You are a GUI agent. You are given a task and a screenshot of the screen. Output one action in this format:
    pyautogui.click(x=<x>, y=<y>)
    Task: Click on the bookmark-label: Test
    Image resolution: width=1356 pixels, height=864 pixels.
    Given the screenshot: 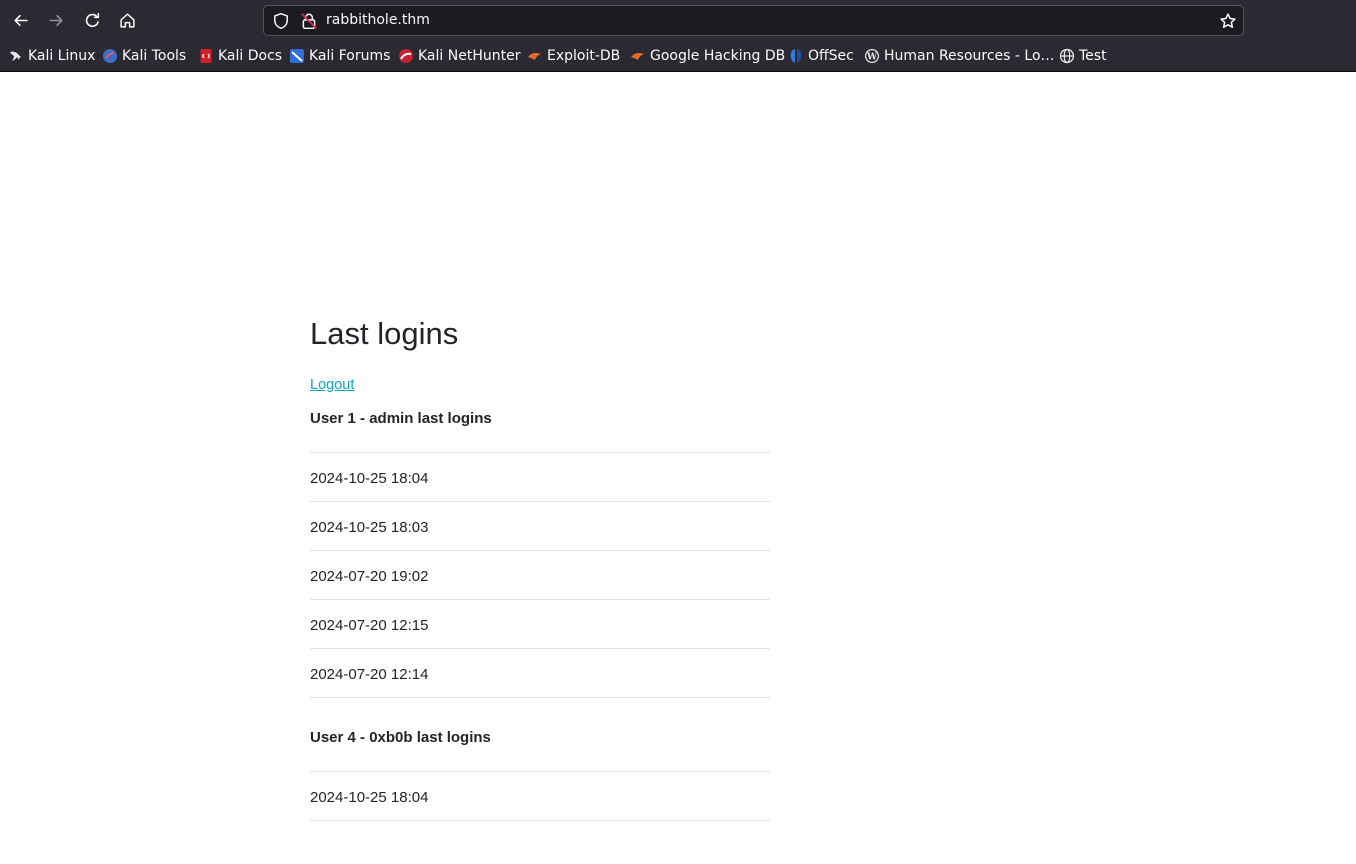 What is the action you would take?
    pyautogui.click(x=1093, y=56)
    